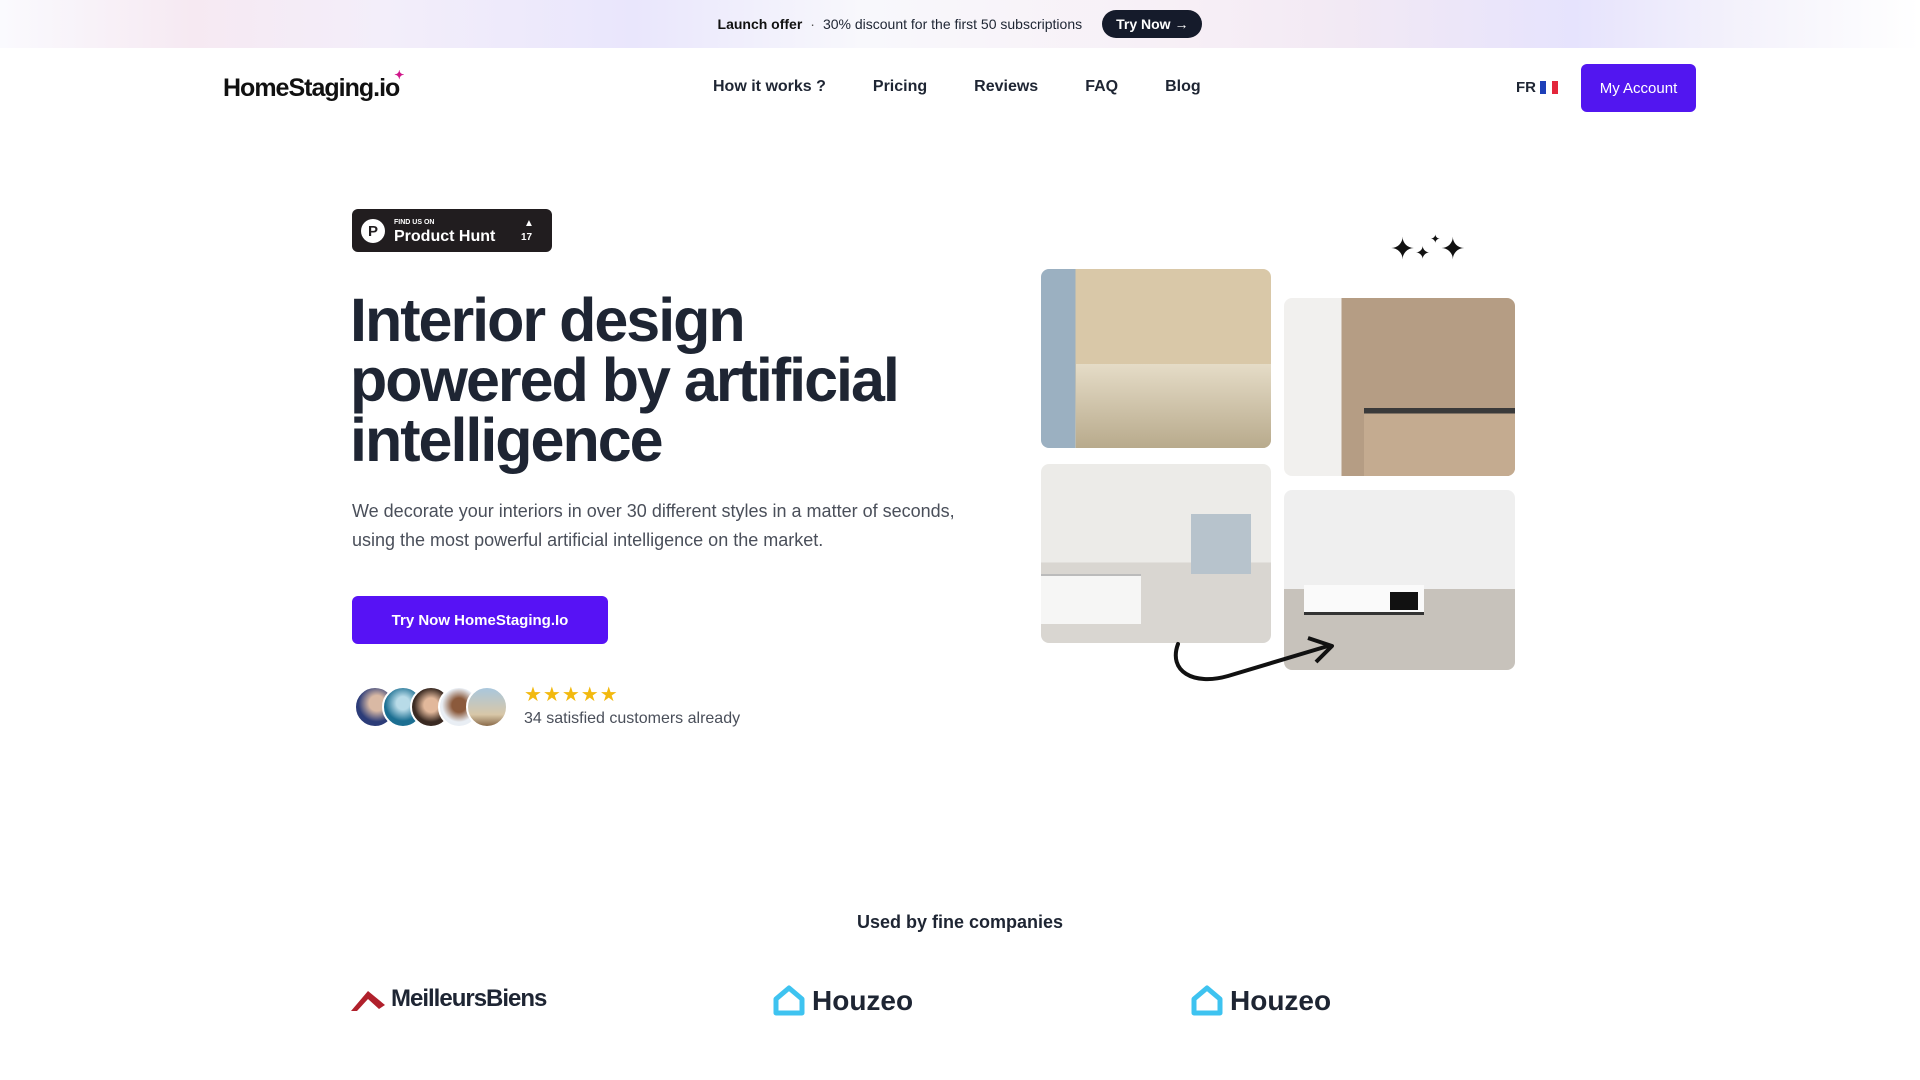  What do you see at coordinates (1638, 88) in the screenshot?
I see `my-account-button: My Account` at bounding box center [1638, 88].